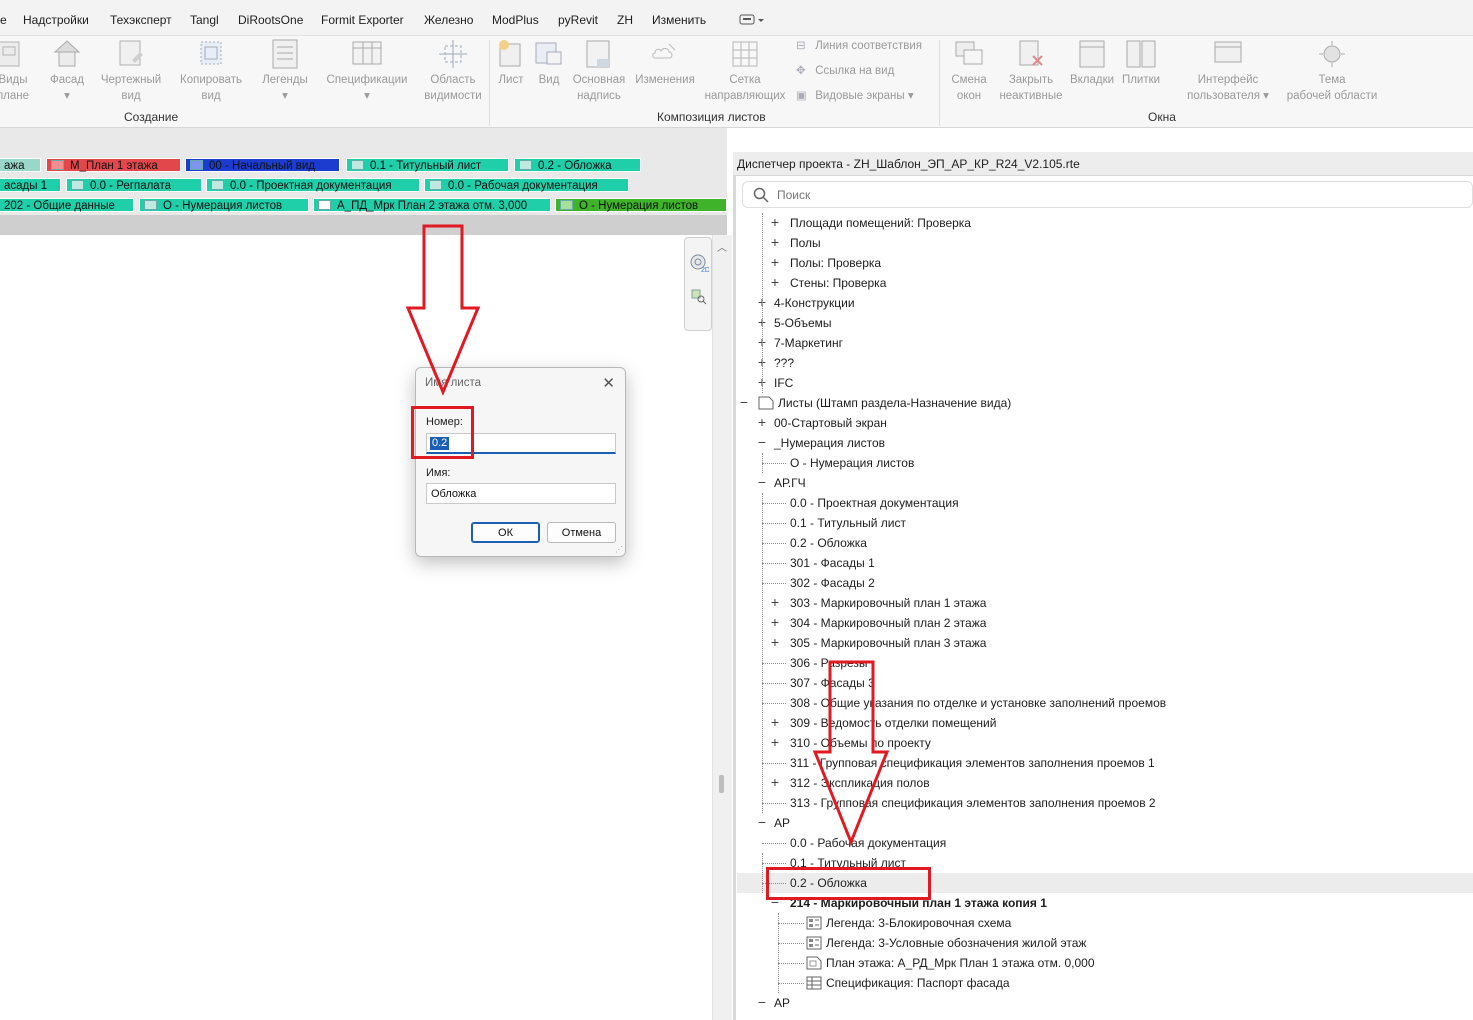  Describe the element at coordinates (204, 20) in the screenshot. I see `menu-item-tangl: Tangl` at that location.